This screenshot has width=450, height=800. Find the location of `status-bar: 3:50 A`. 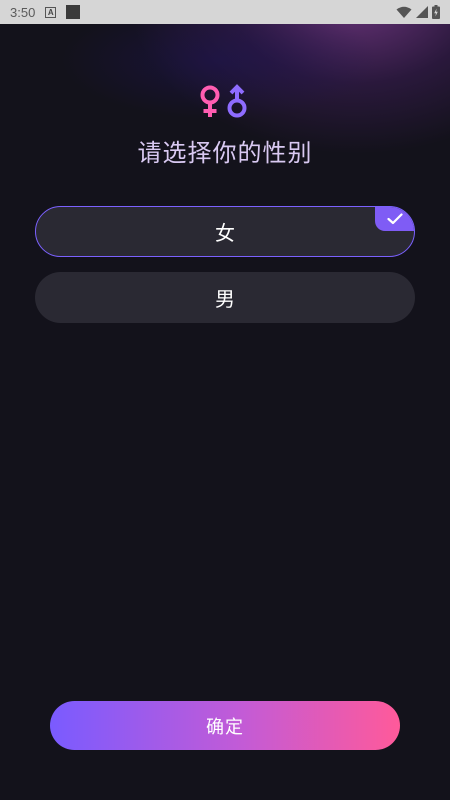

status-bar: 3:50 A is located at coordinates (225, 12).